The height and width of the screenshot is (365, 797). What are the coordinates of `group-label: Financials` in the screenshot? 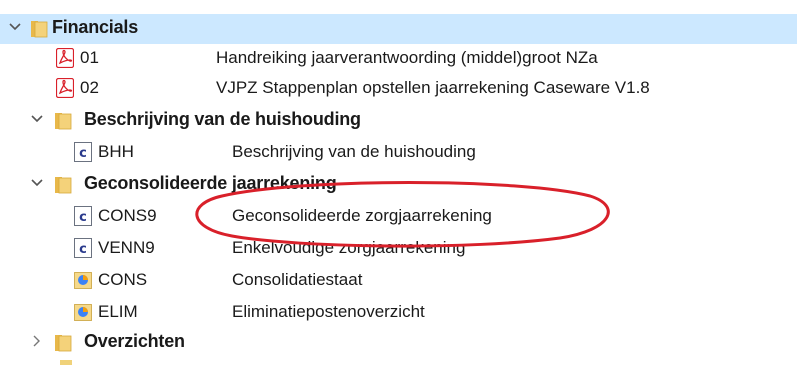 It's located at (95, 27).